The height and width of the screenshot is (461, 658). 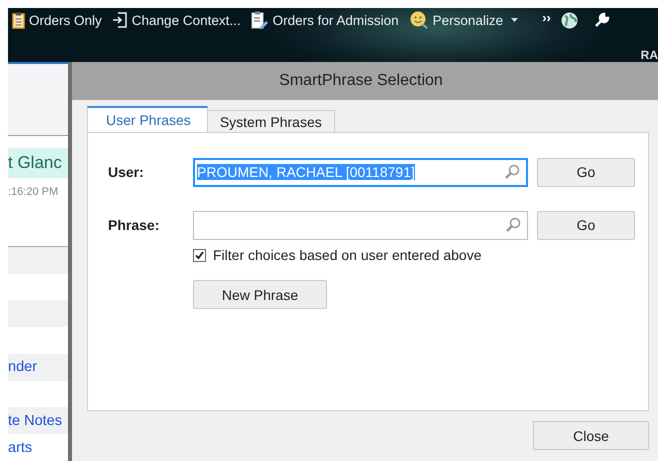 What do you see at coordinates (260, 294) in the screenshot?
I see `new-phrase-button: New Phrase` at bounding box center [260, 294].